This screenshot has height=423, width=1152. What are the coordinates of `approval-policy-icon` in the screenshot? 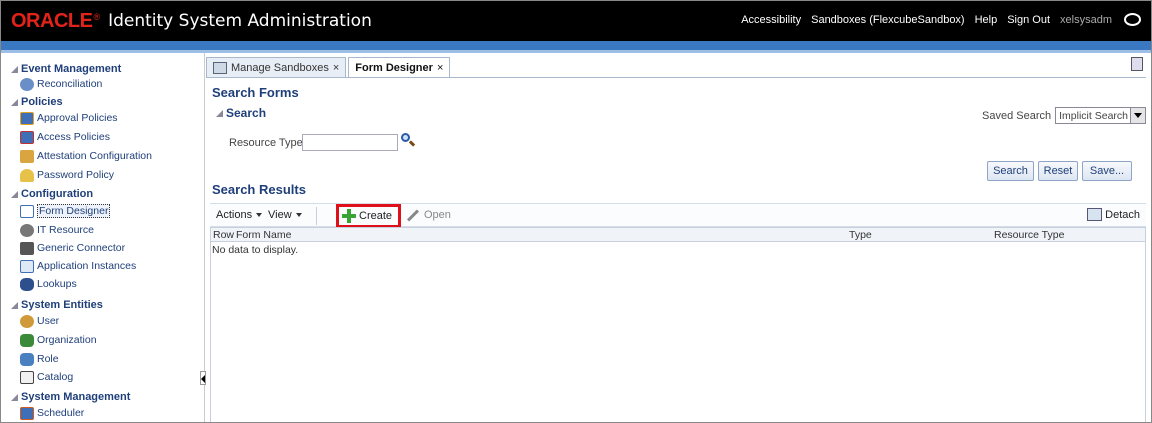 It's located at (27, 118).